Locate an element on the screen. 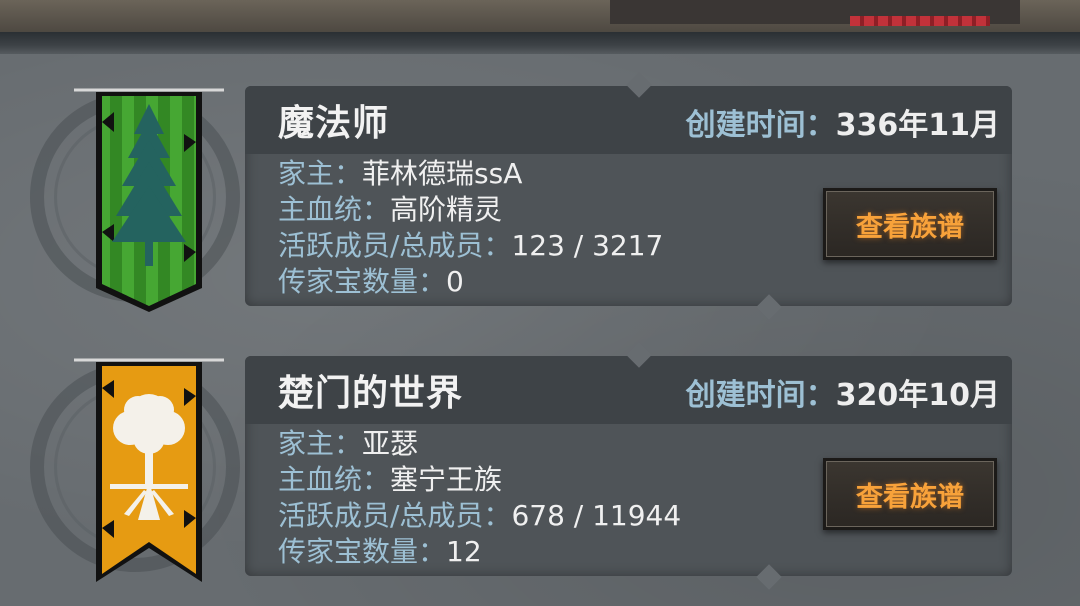 This screenshot has width=1080, height=606. background-scene is located at coordinates (540, 17).